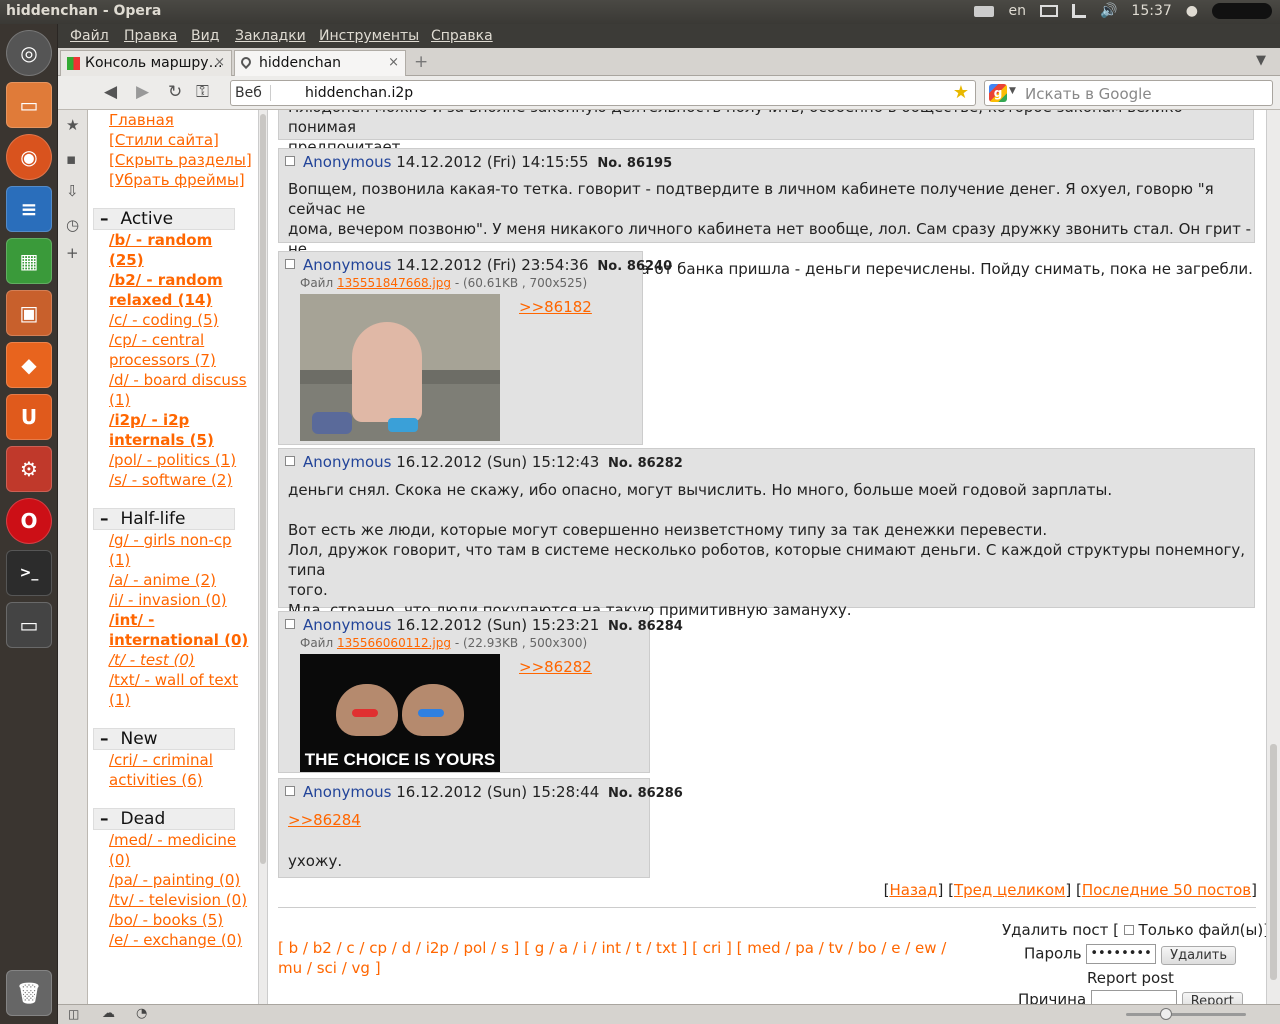 The width and height of the screenshot is (1280, 1024). I want to click on files-icon: ▭, so click(29, 105).